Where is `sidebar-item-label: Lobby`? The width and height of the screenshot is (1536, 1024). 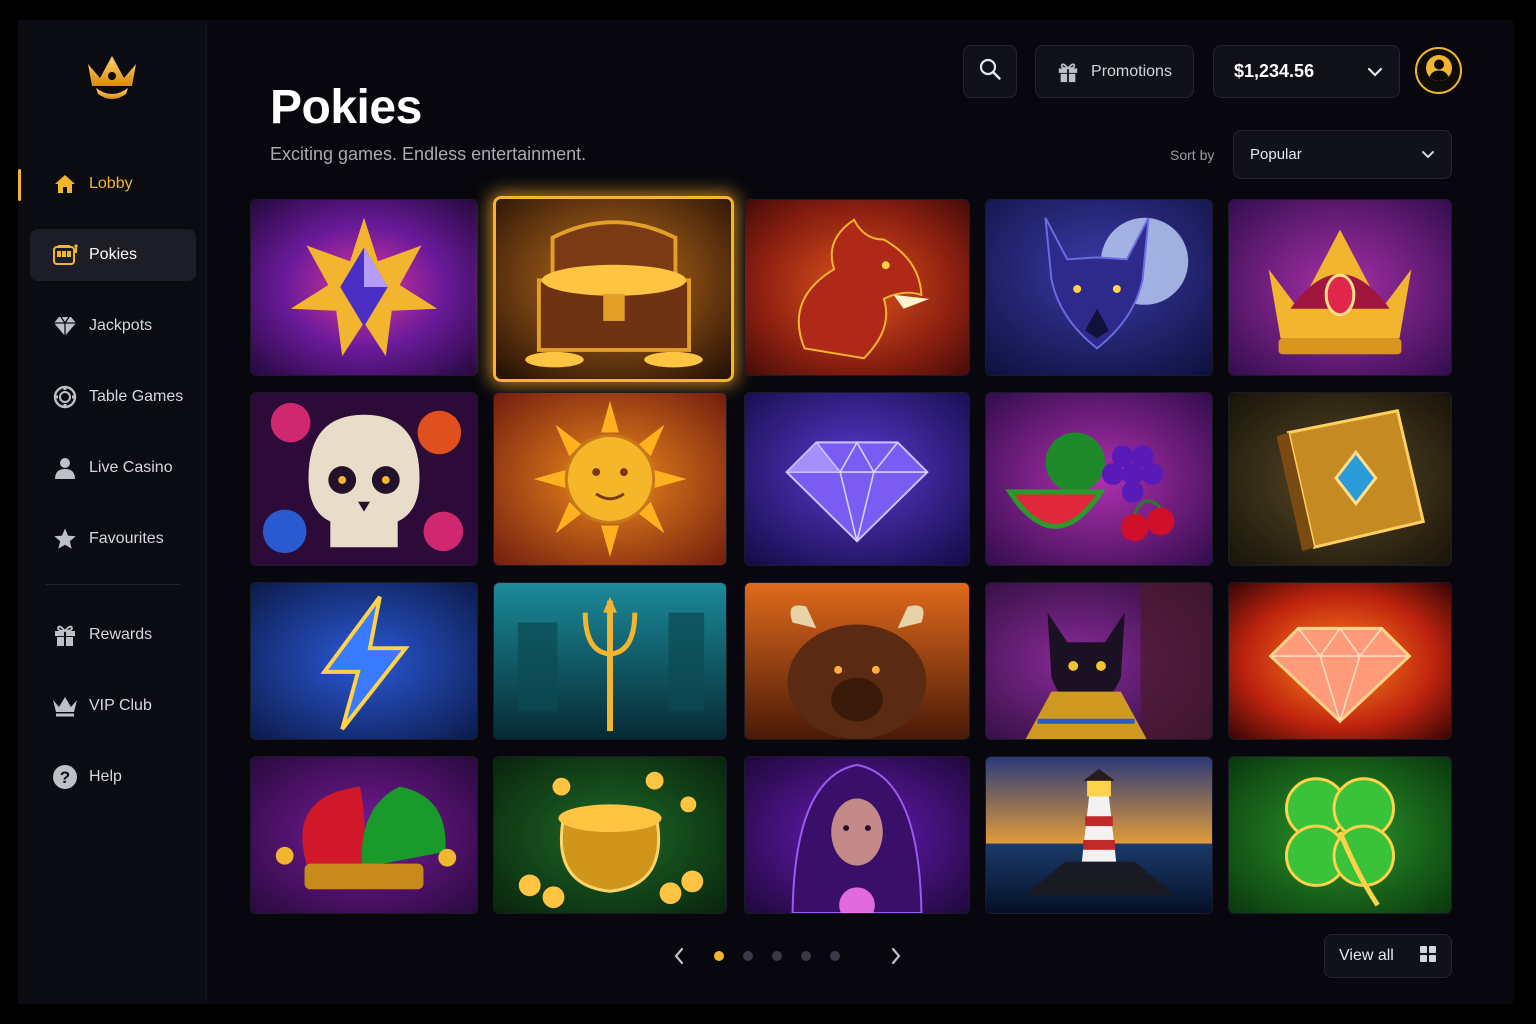 sidebar-item-label: Lobby is located at coordinates (111, 183).